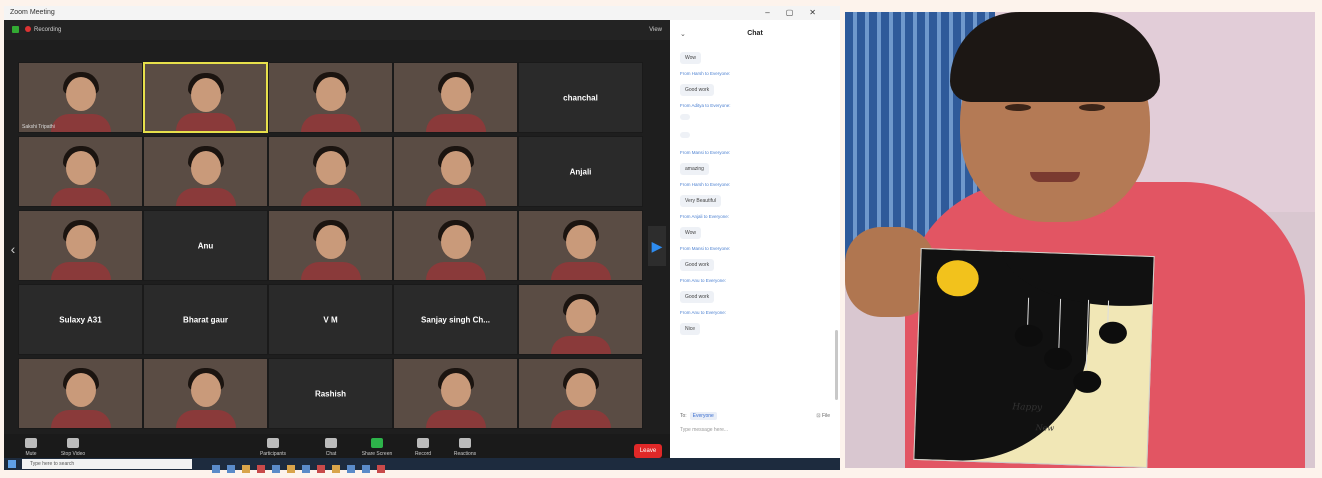 The height and width of the screenshot is (478, 1322). Describe the element at coordinates (755, 164) in the screenshot. I see `chat-message: From Mansi to Everyone: amazing` at that location.